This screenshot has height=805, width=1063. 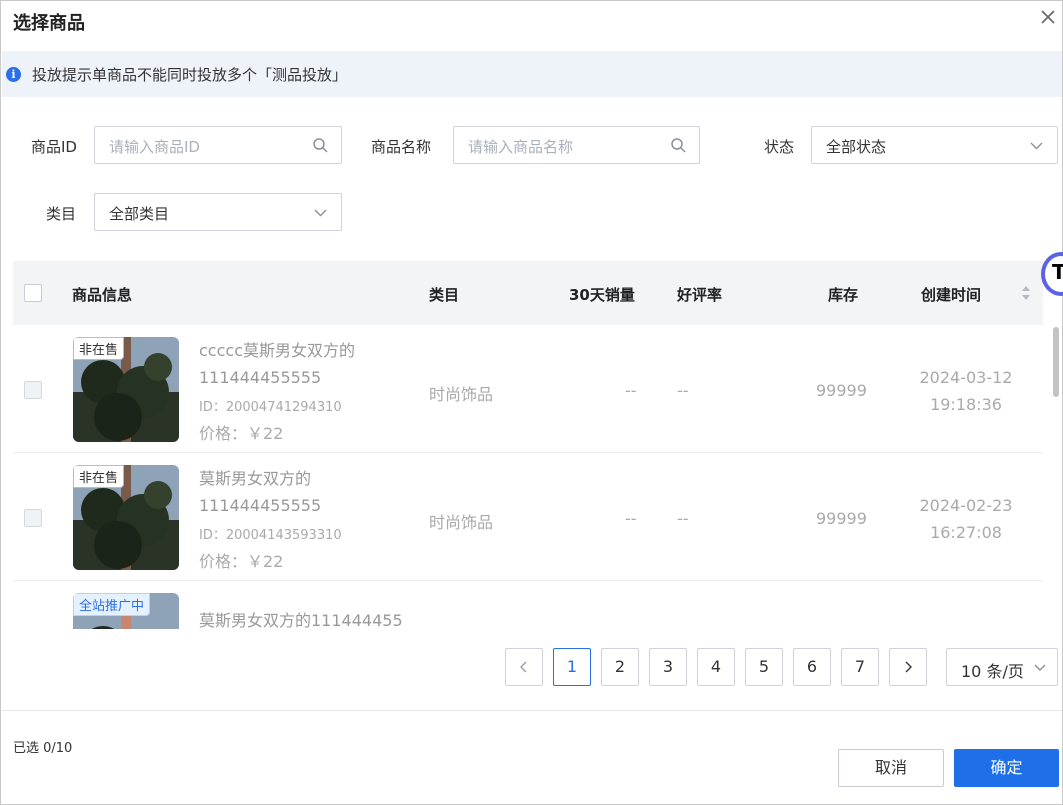 What do you see at coordinates (528, 605) in the screenshot?
I see `table-row: 全站推广中 莫斯男女双方的111444455` at bounding box center [528, 605].